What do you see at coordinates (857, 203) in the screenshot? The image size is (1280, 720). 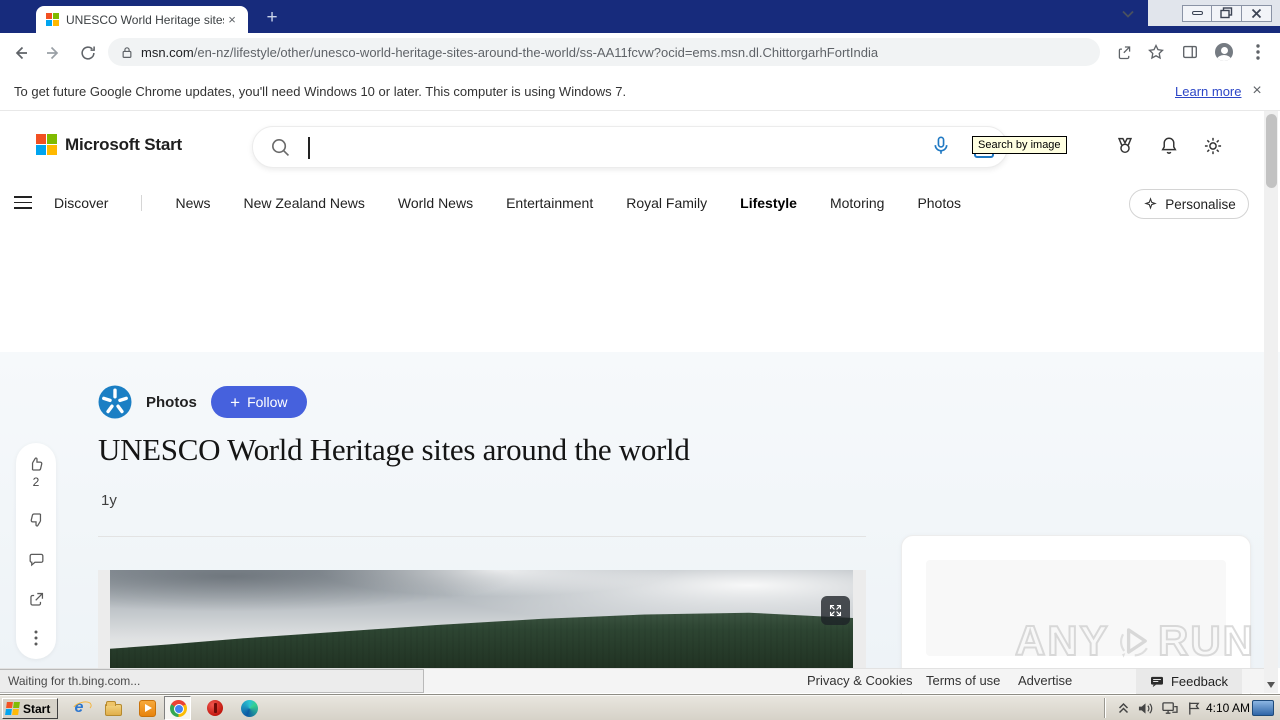 I see `nav-item-motoring: Motoring` at bounding box center [857, 203].